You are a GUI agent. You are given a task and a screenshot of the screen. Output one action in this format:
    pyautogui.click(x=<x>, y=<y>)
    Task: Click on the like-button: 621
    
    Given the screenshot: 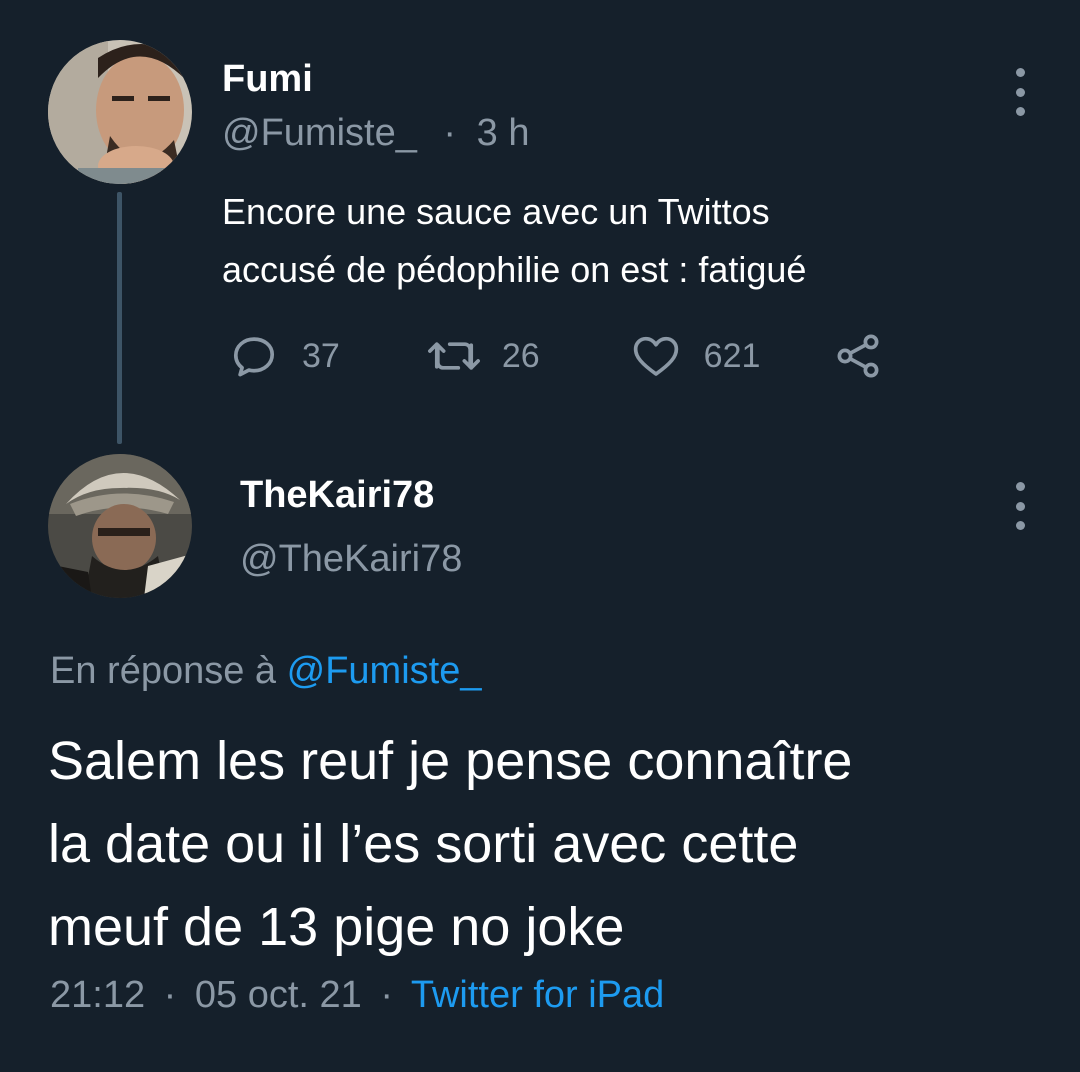 What is the action you would take?
    pyautogui.click(x=695, y=356)
    